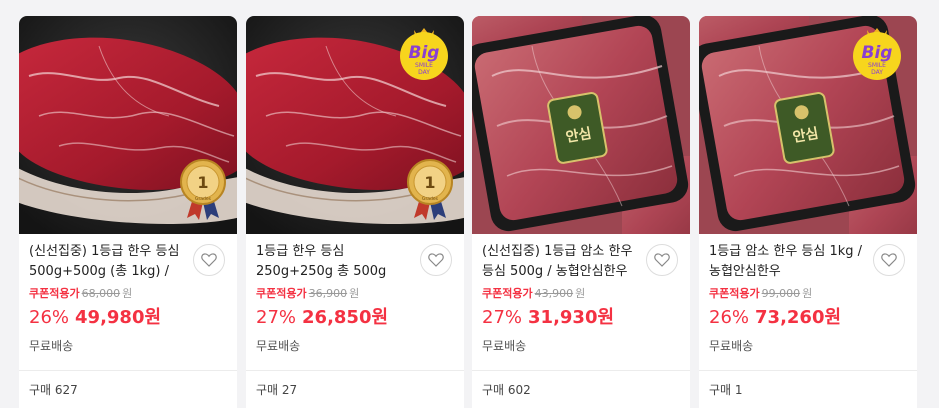  I want to click on purchase-count: 구매 602, so click(581, 389).